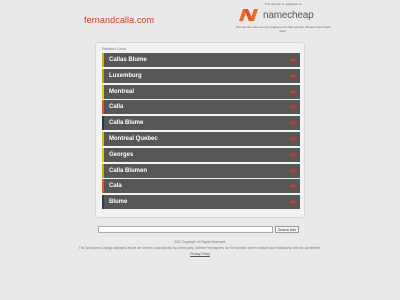 This screenshot has height=300, width=400. What do you see at coordinates (201, 107) in the screenshot?
I see `related-link-3: Calla` at bounding box center [201, 107].